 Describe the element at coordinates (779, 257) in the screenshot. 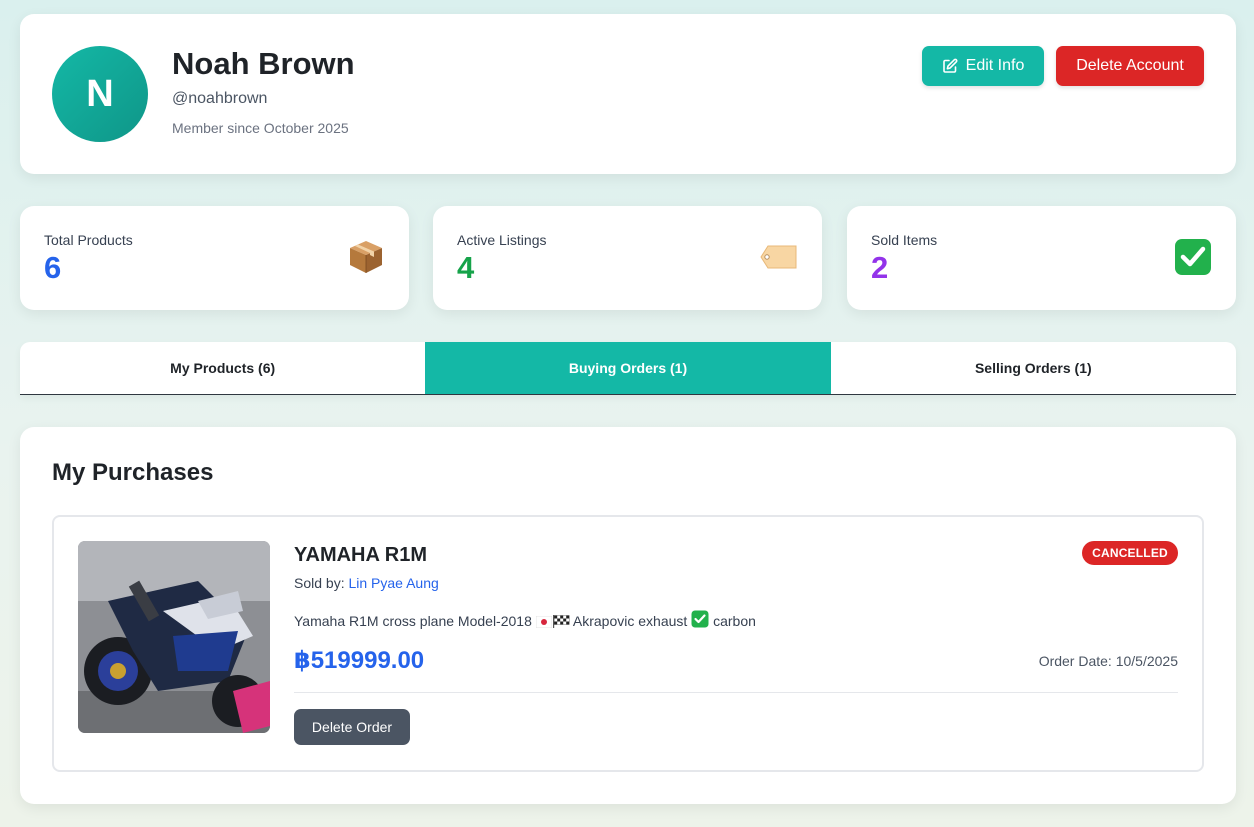

I see `tag-icon` at that location.